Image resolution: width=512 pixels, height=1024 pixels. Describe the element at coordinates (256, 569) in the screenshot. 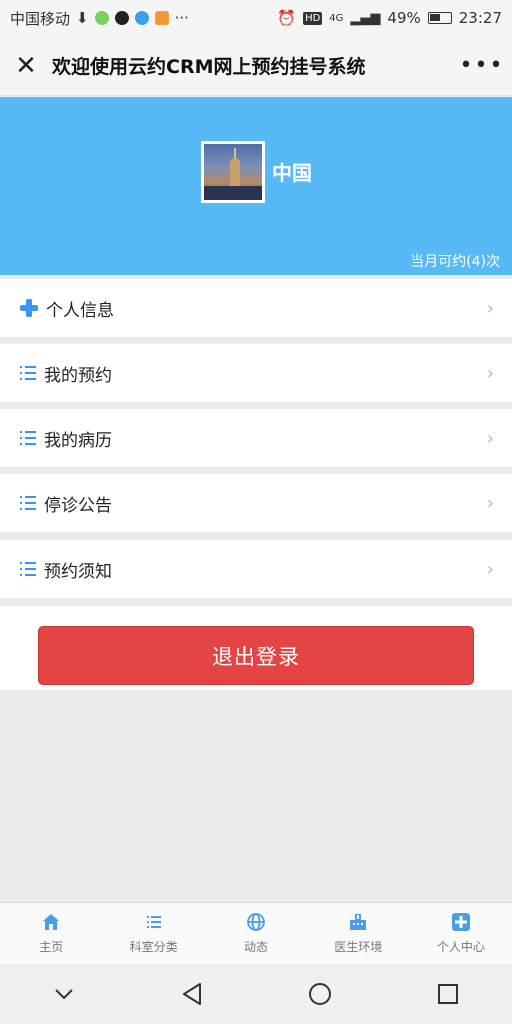

I see `menu-item-appointment-guide: 预约须知 ›` at that location.